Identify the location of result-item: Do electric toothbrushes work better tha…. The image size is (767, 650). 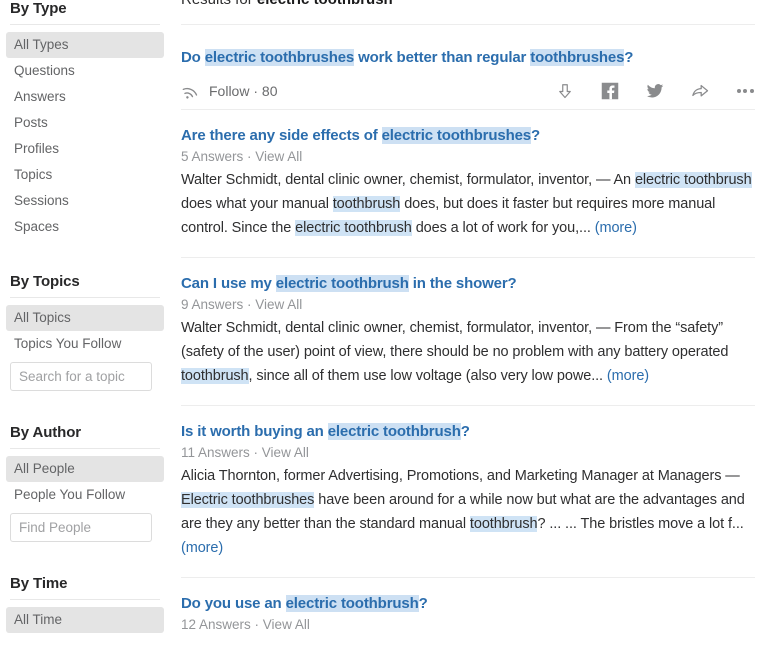
(468, 67).